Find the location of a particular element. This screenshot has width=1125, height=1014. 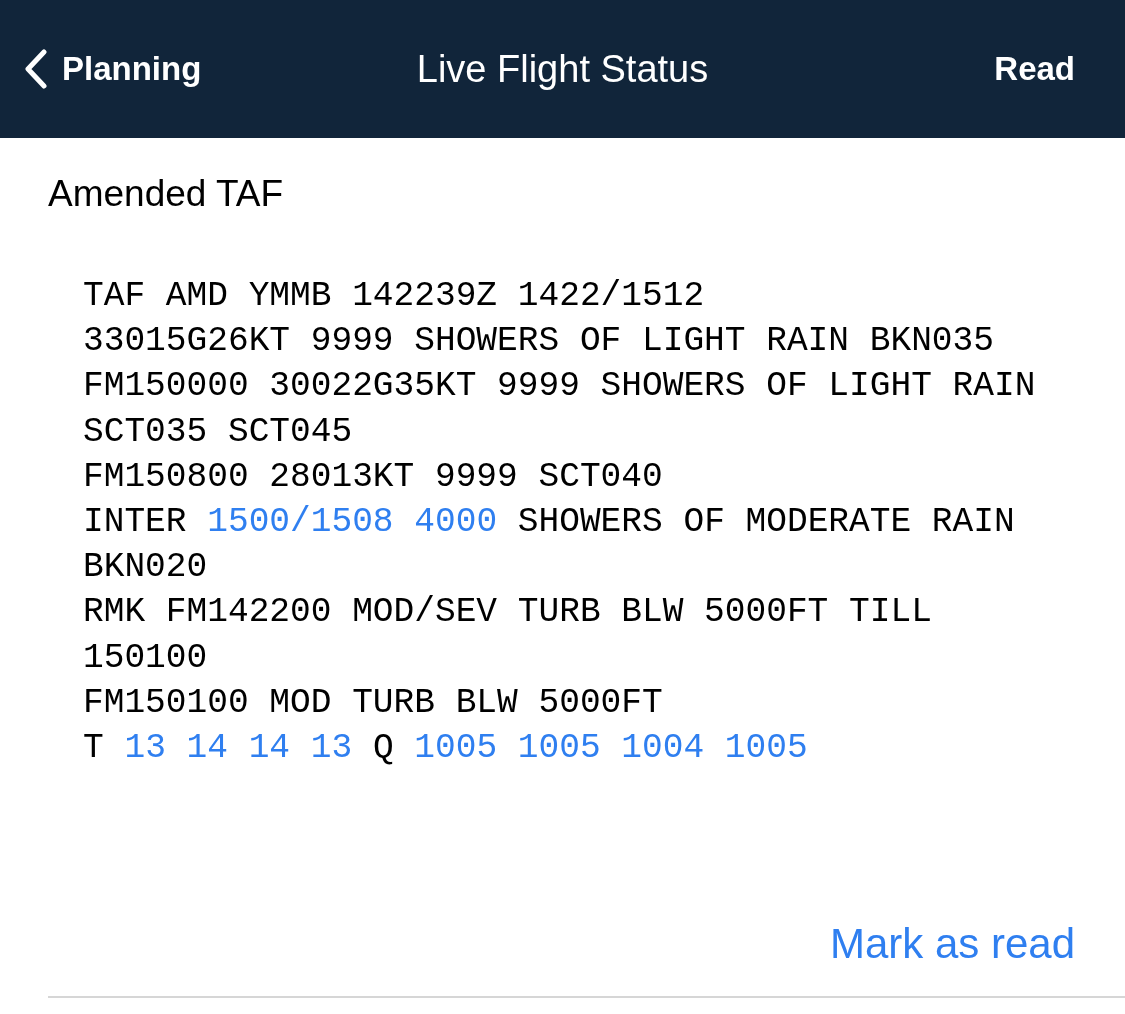

taf-line: FM150000 30022G35KT 9999 SHOWERS OF LIGHT RAIN is located at coordinates (559, 386).